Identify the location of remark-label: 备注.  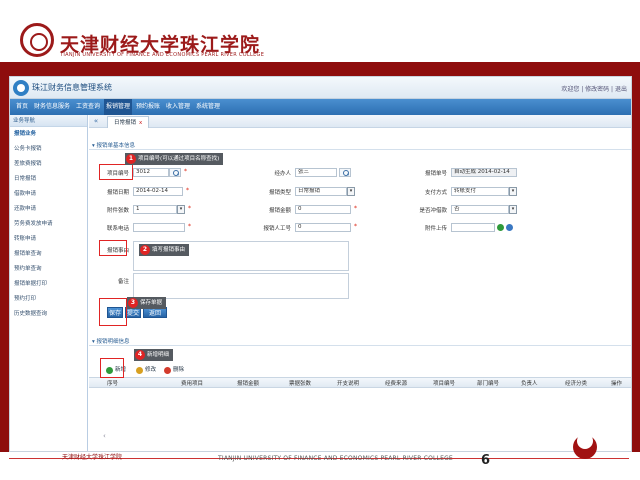
(123, 282).